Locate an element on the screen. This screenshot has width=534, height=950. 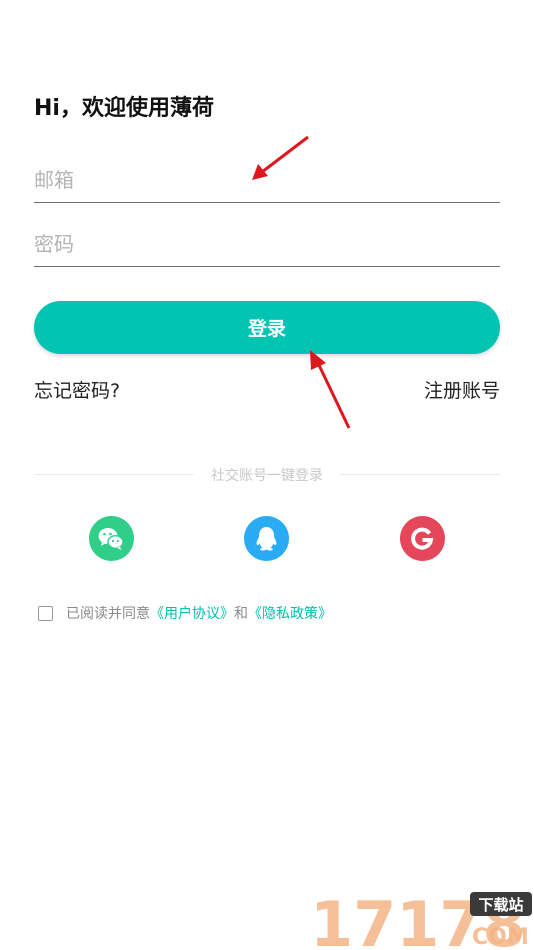
wechat-login-button is located at coordinates (111, 538).